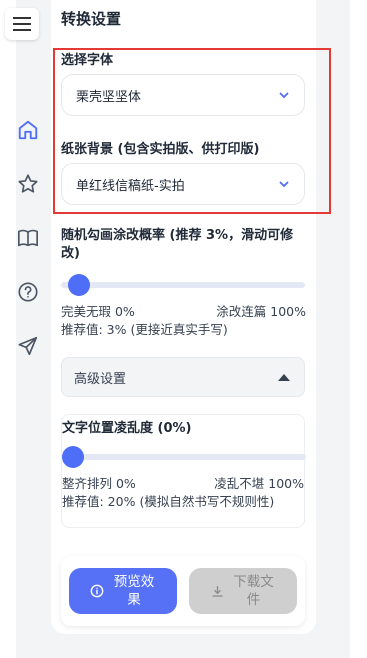  What do you see at coordinates (168, 501) in the screenshot?
I see `jitter-hint: 推荐值: 20% (模拟自然书写不规则性)` at bounding box center [168, 501].